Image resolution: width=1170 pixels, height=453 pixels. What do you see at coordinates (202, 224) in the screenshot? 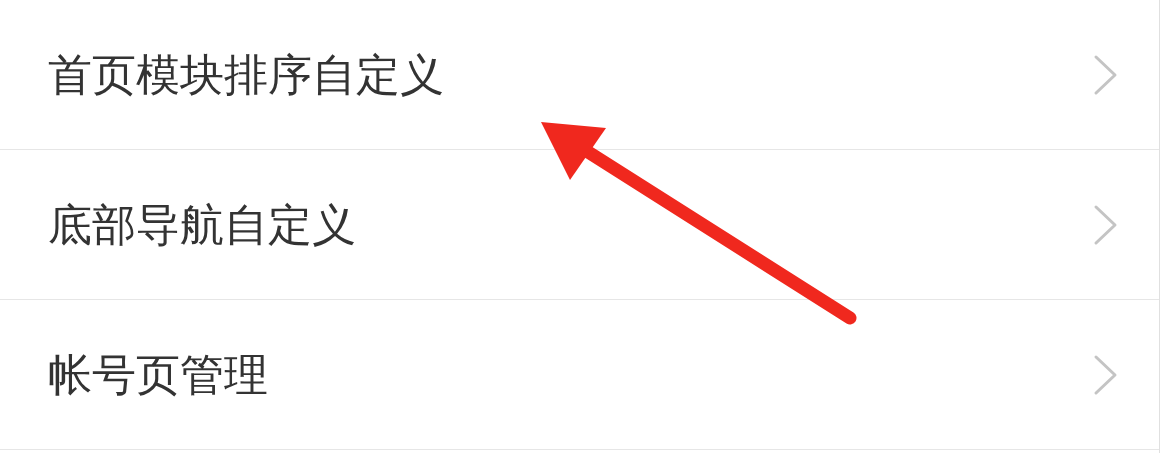
I see `row-label: 底部导航自定义` at bounding box center [202, 224].